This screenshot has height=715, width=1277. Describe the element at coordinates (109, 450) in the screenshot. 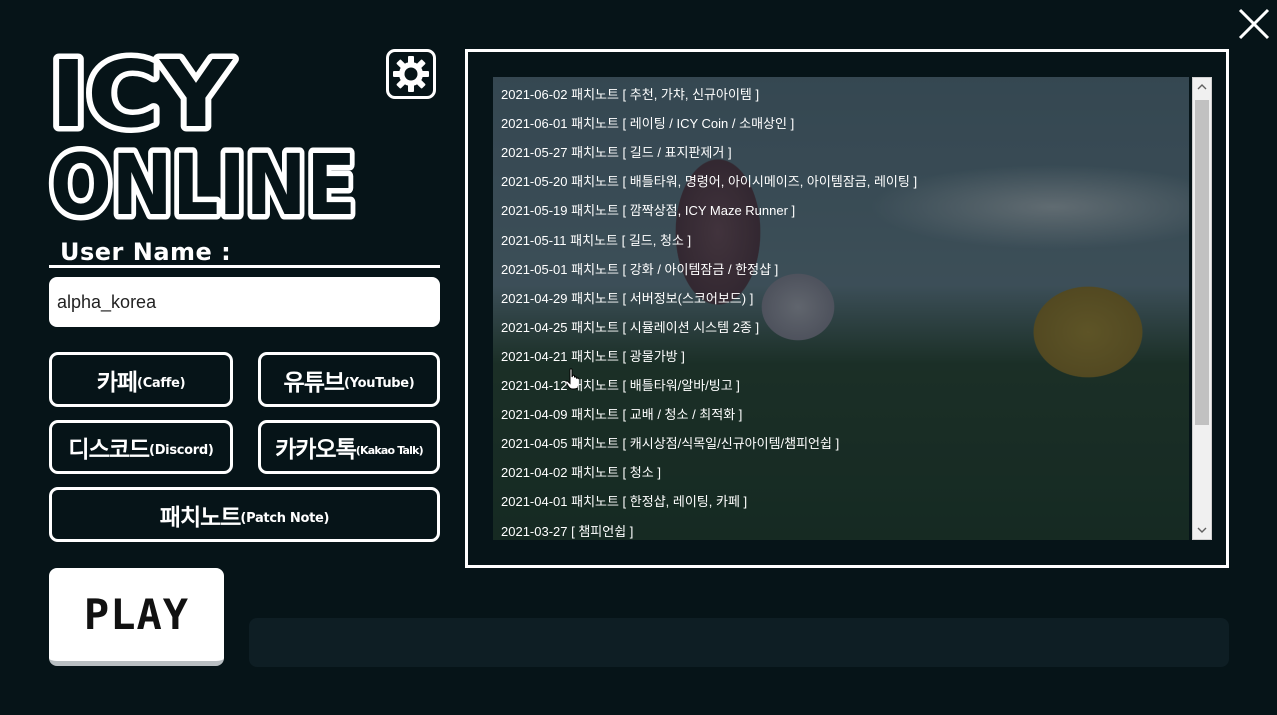

I see `discord-button-label: 디스코드` at that location.